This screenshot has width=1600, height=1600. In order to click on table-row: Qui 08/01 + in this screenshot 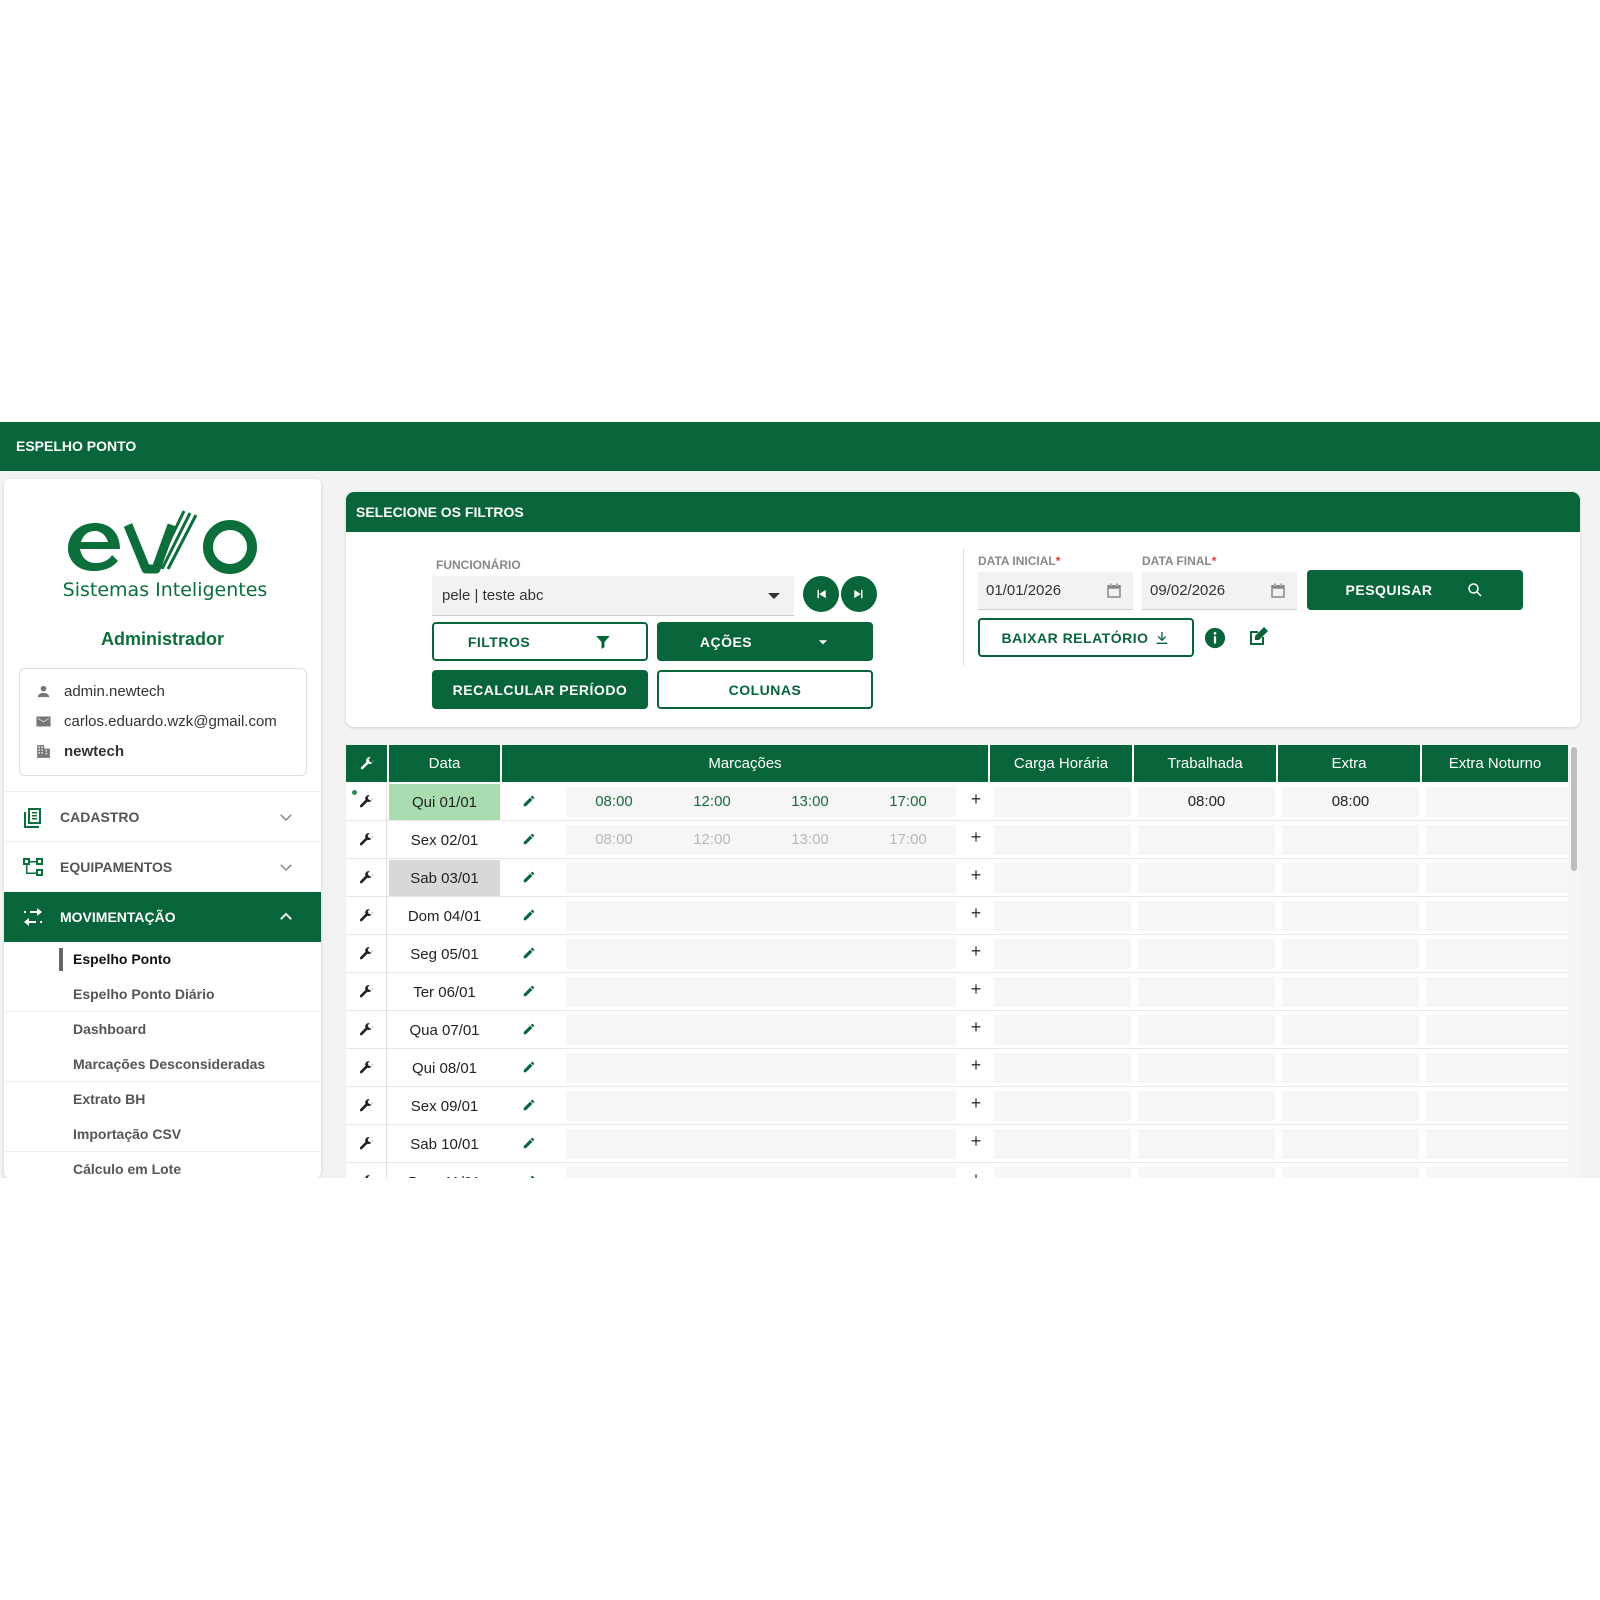, I will do `click(957, 1068)`.